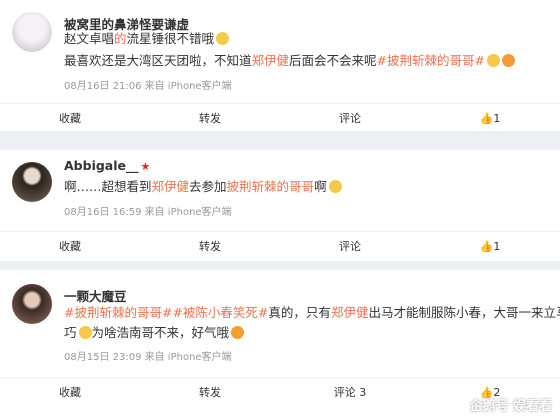  What do you see at coordinates (148, 212) in the screenshot?
I see `timestamp-source: 08月16日 16:59 来自 iPhone客户端` at bounding box center [148, 212].